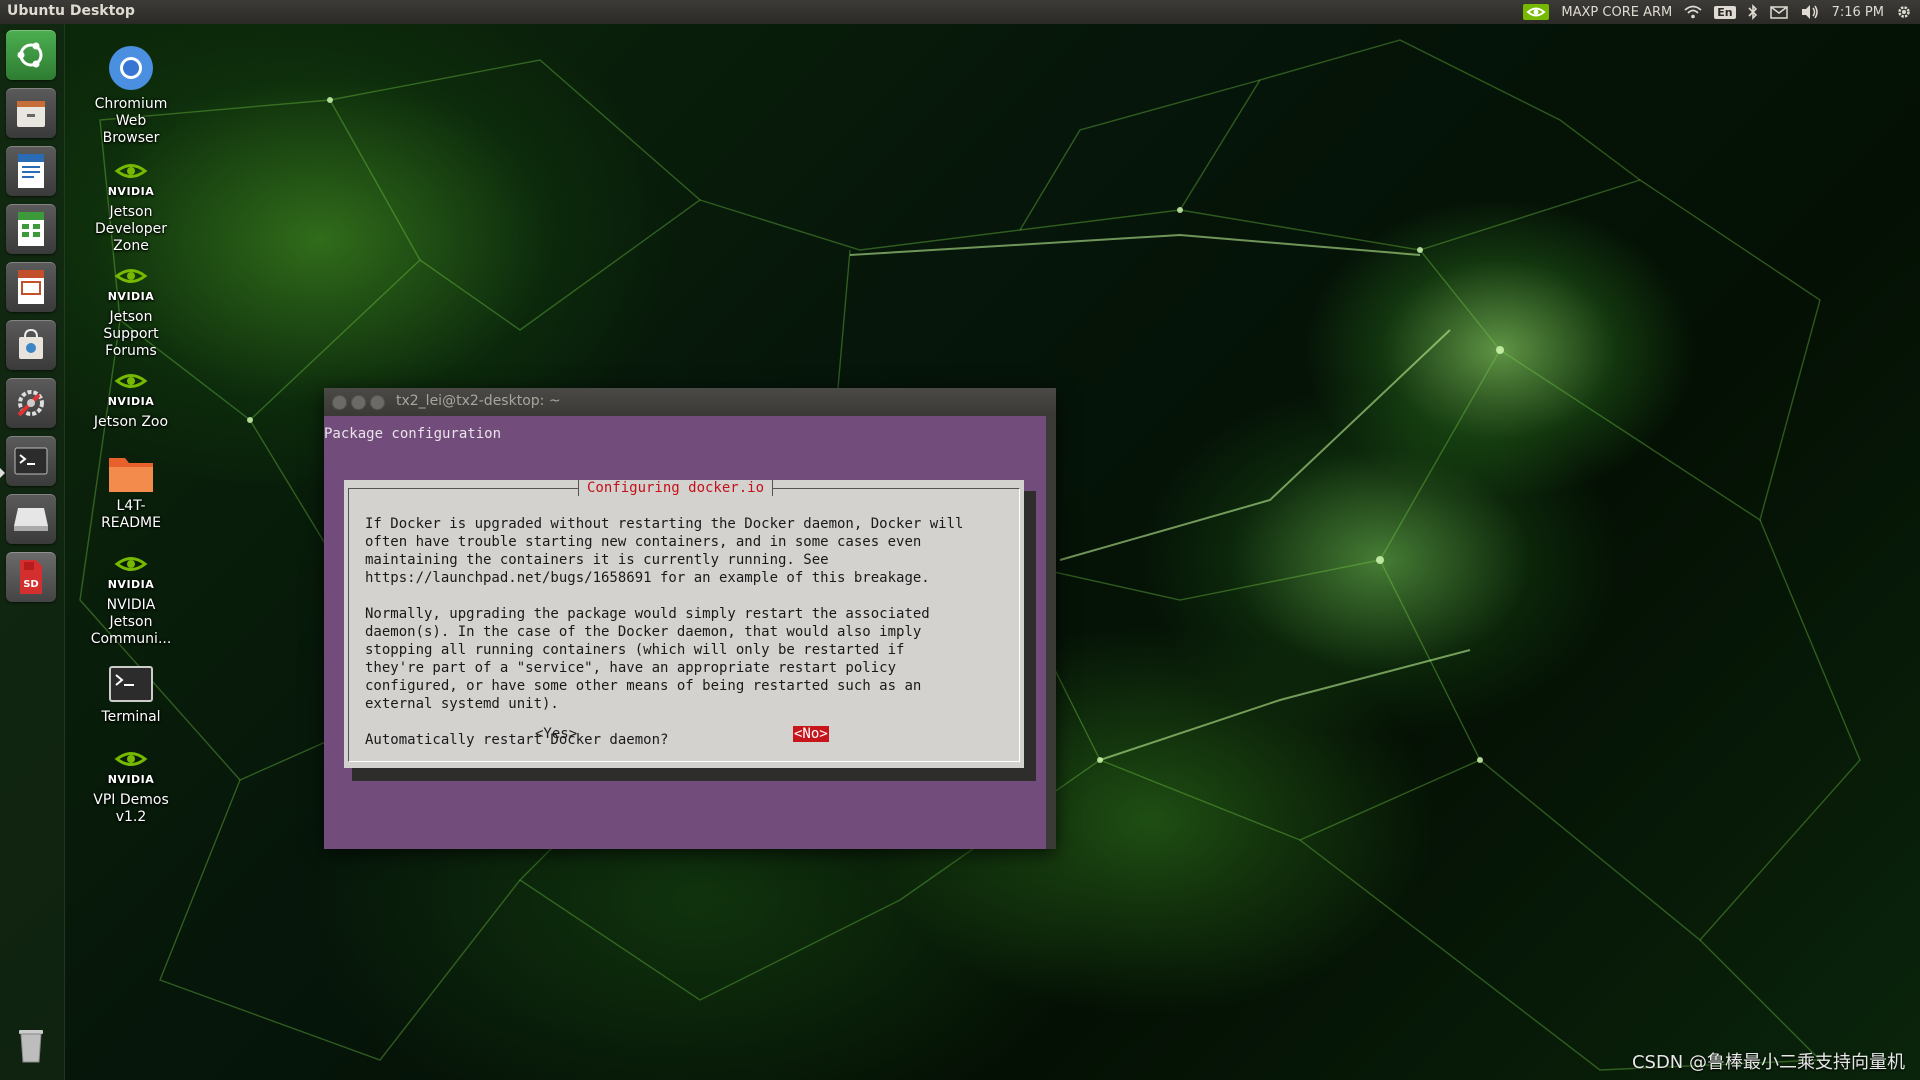 Image resolution: width=1920 pixels, height=1080 pixels. I want to click on launcher: SD, so click(32, 552).